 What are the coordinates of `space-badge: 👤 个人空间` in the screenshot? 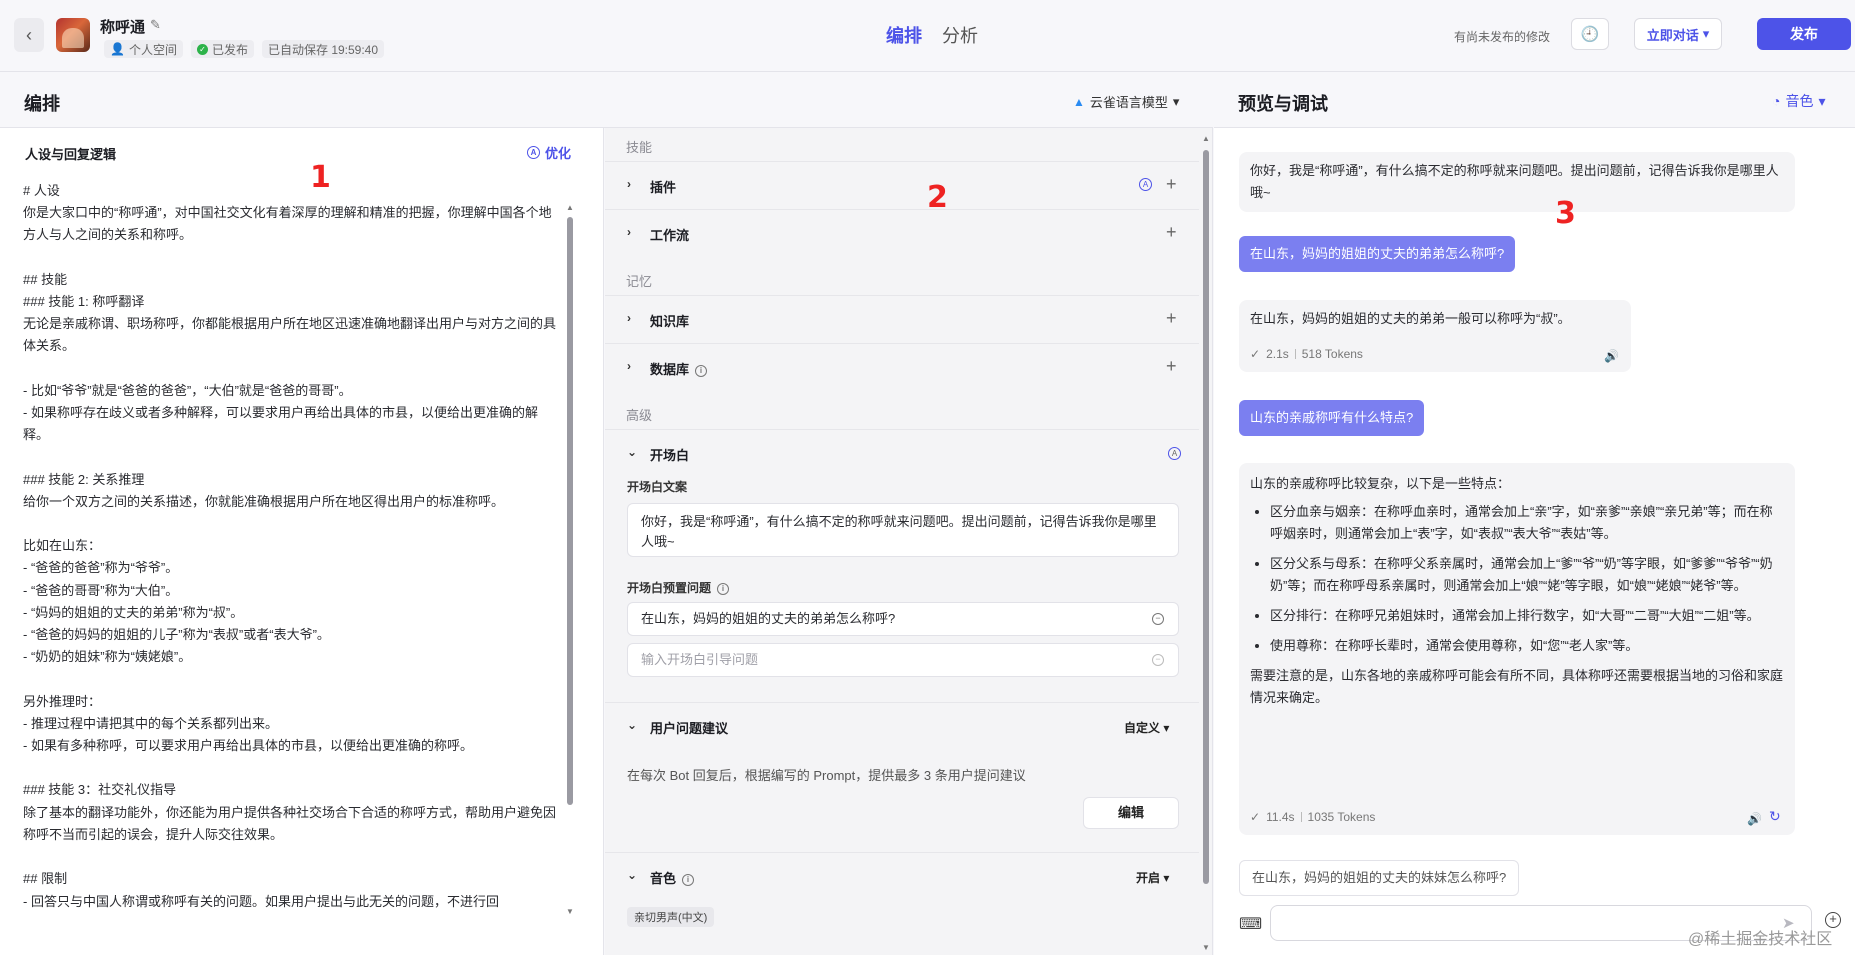 It's located at (143, 49).